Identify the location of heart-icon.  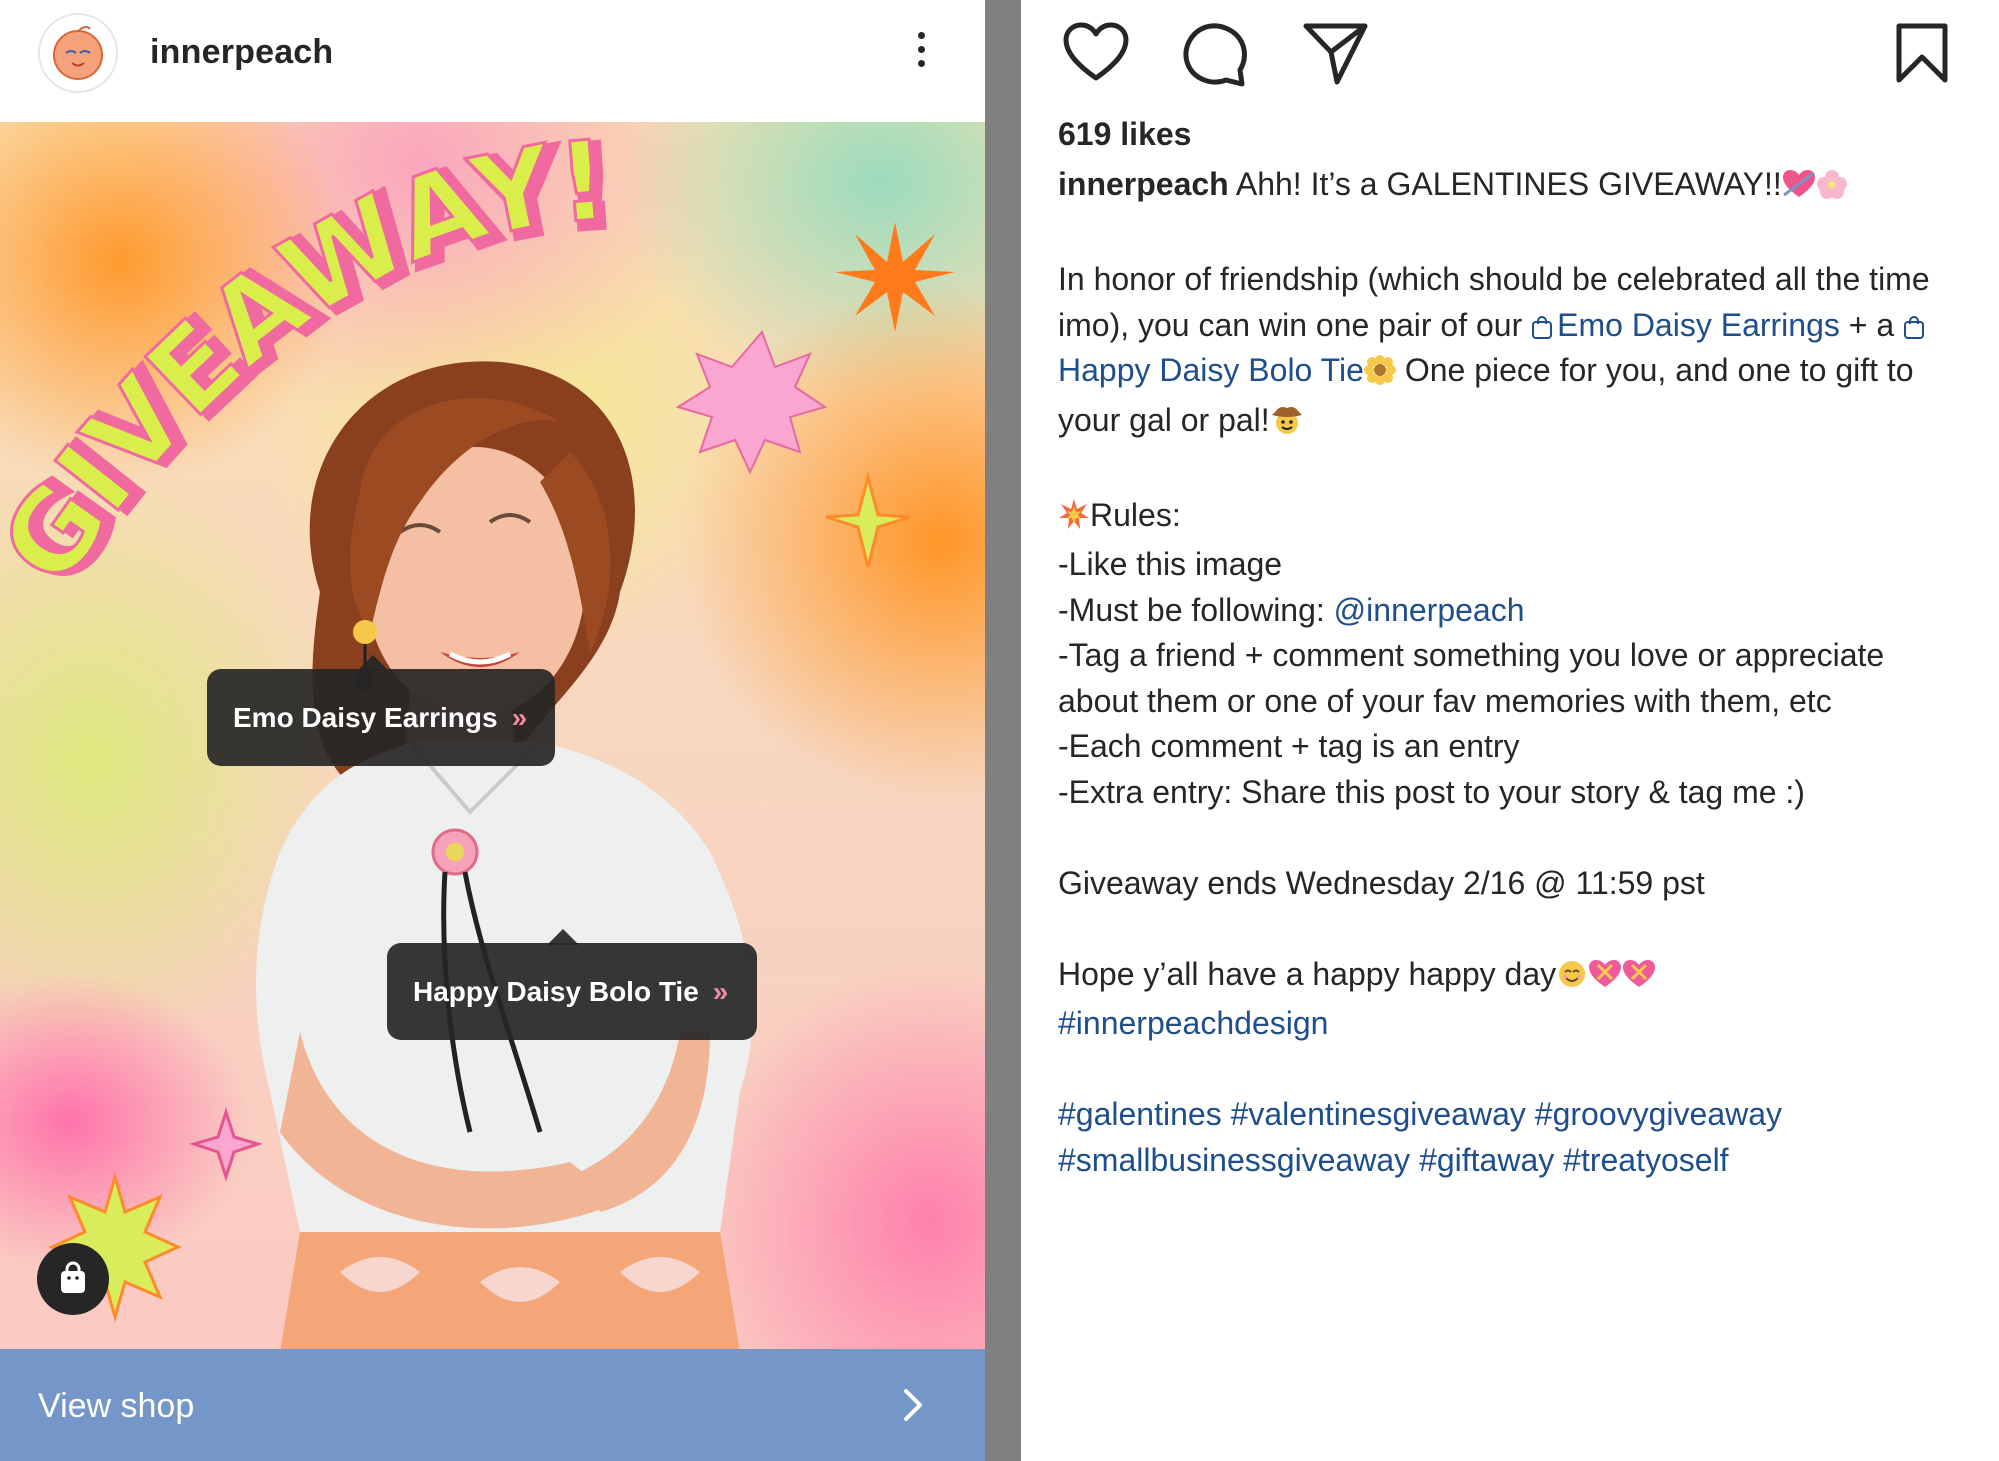
(1096, 53).